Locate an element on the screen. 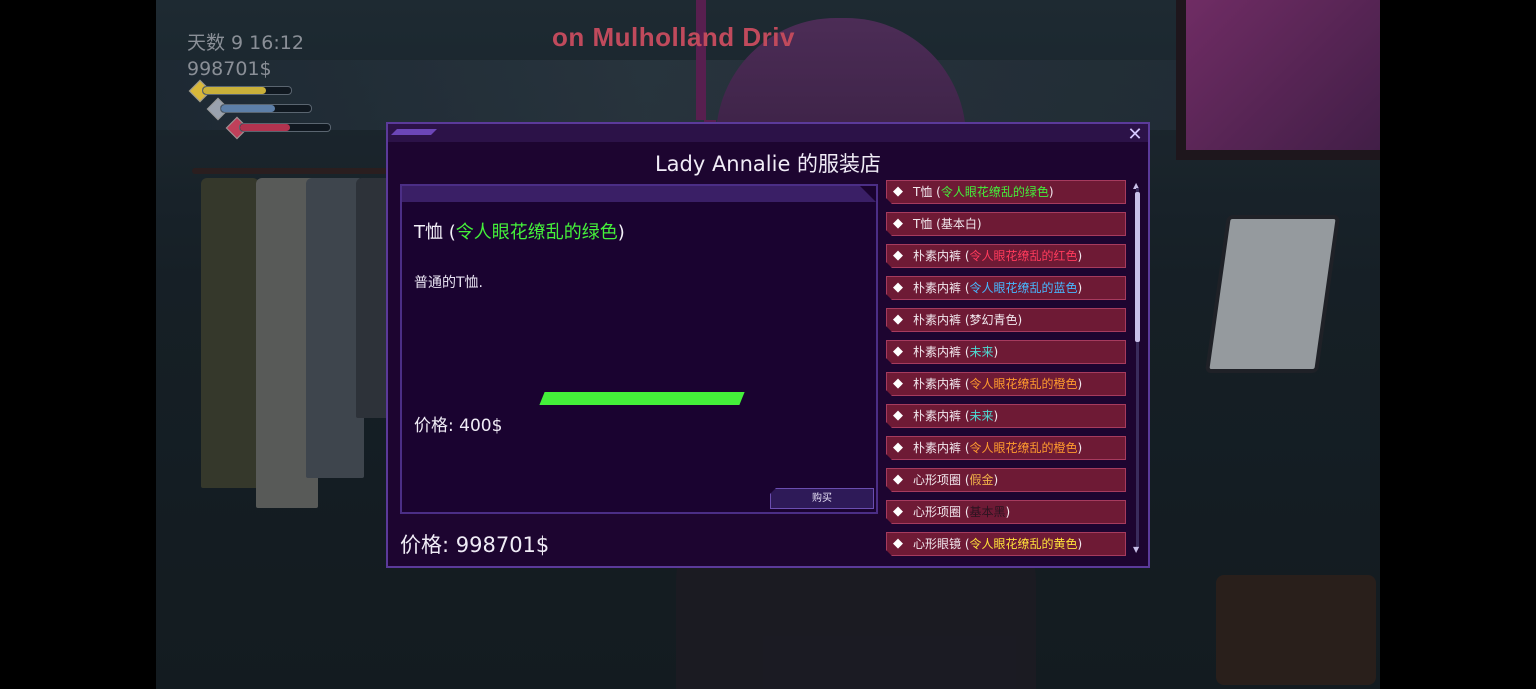 The width and height of the screenshot is (1536, 689). list-item: ◆ 心形眼镜 (令人眼花缭乱的黄色) is located at coordinates (1006, 544).